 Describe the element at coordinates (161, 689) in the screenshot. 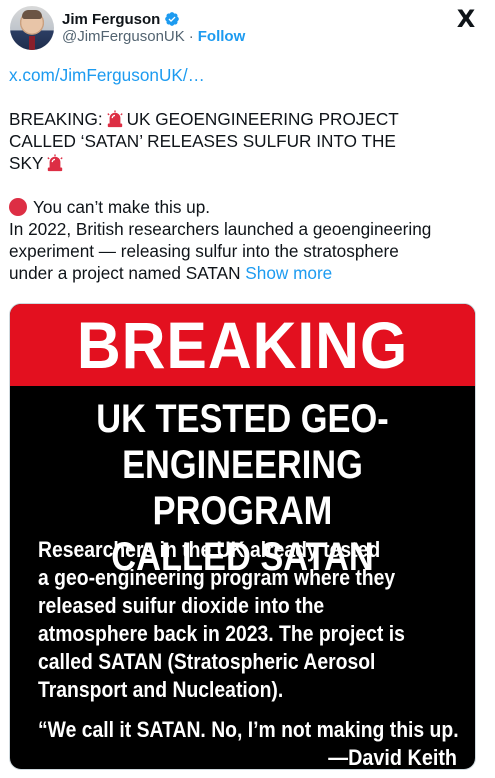

I see `body-line: Transport and Nucleation).` at that location.